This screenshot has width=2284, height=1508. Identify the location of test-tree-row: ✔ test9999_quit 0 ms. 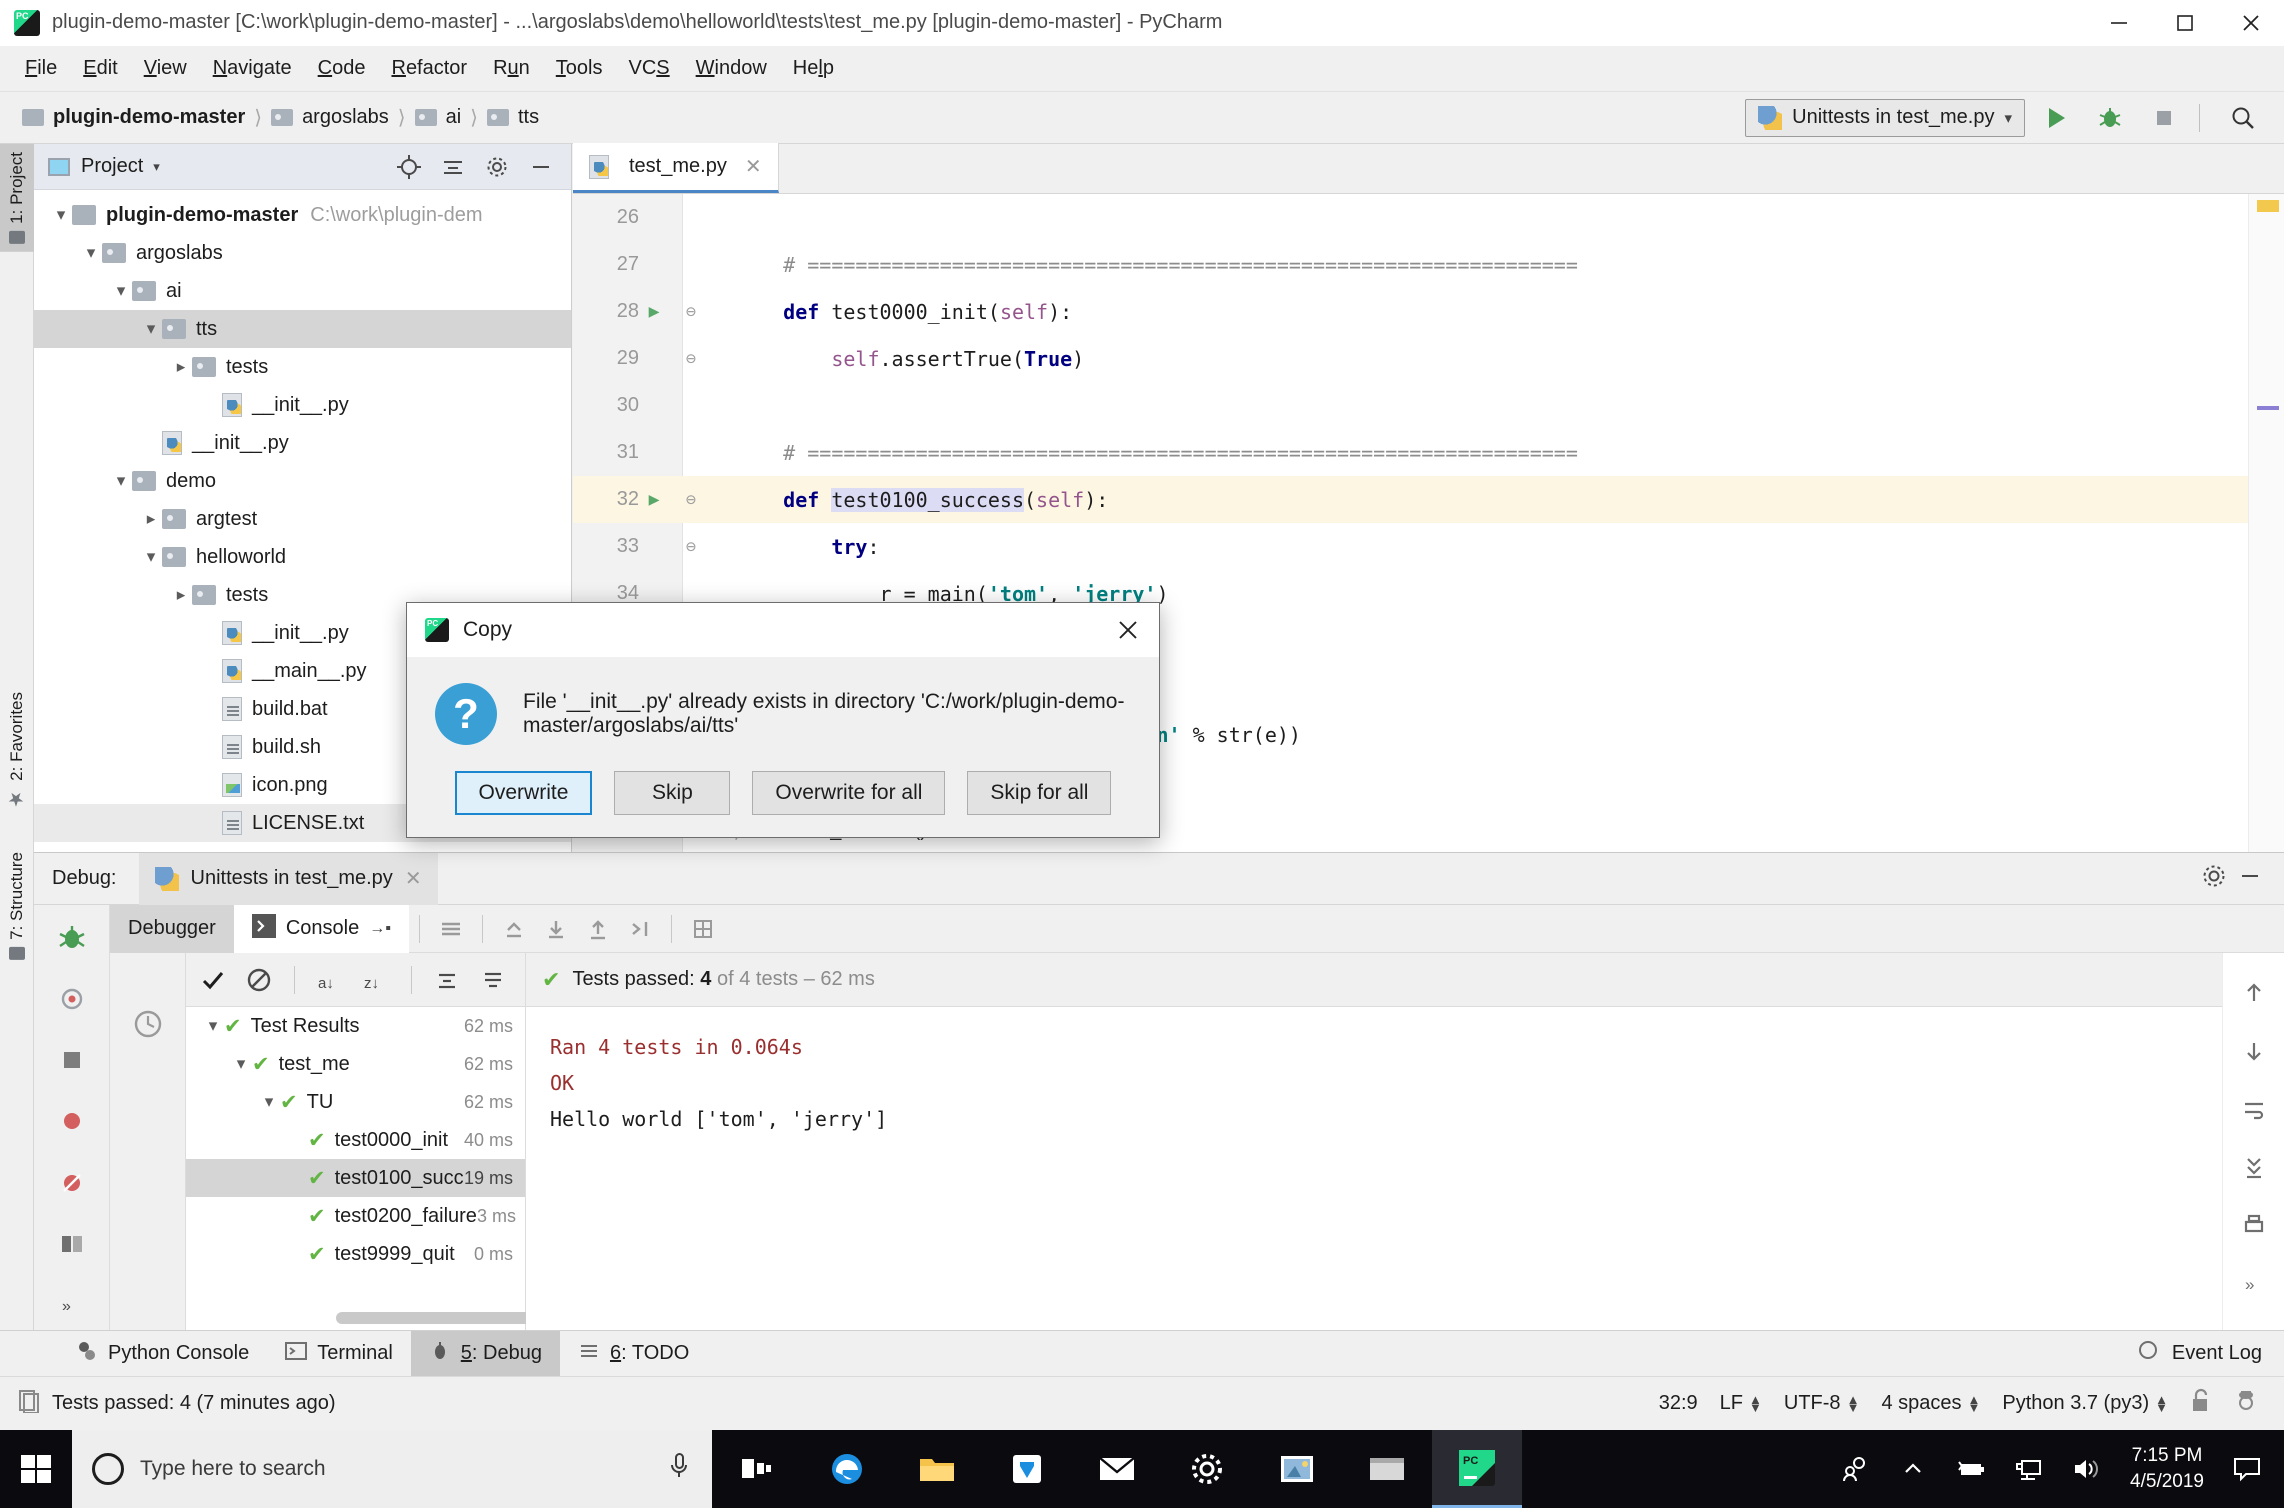
(355, 1254).